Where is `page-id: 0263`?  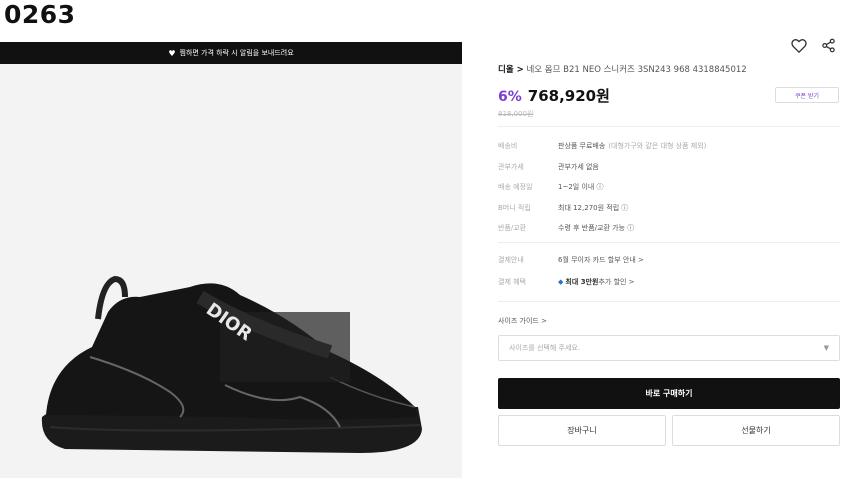 page-id: 0263 is located at coordinates (40, 14).